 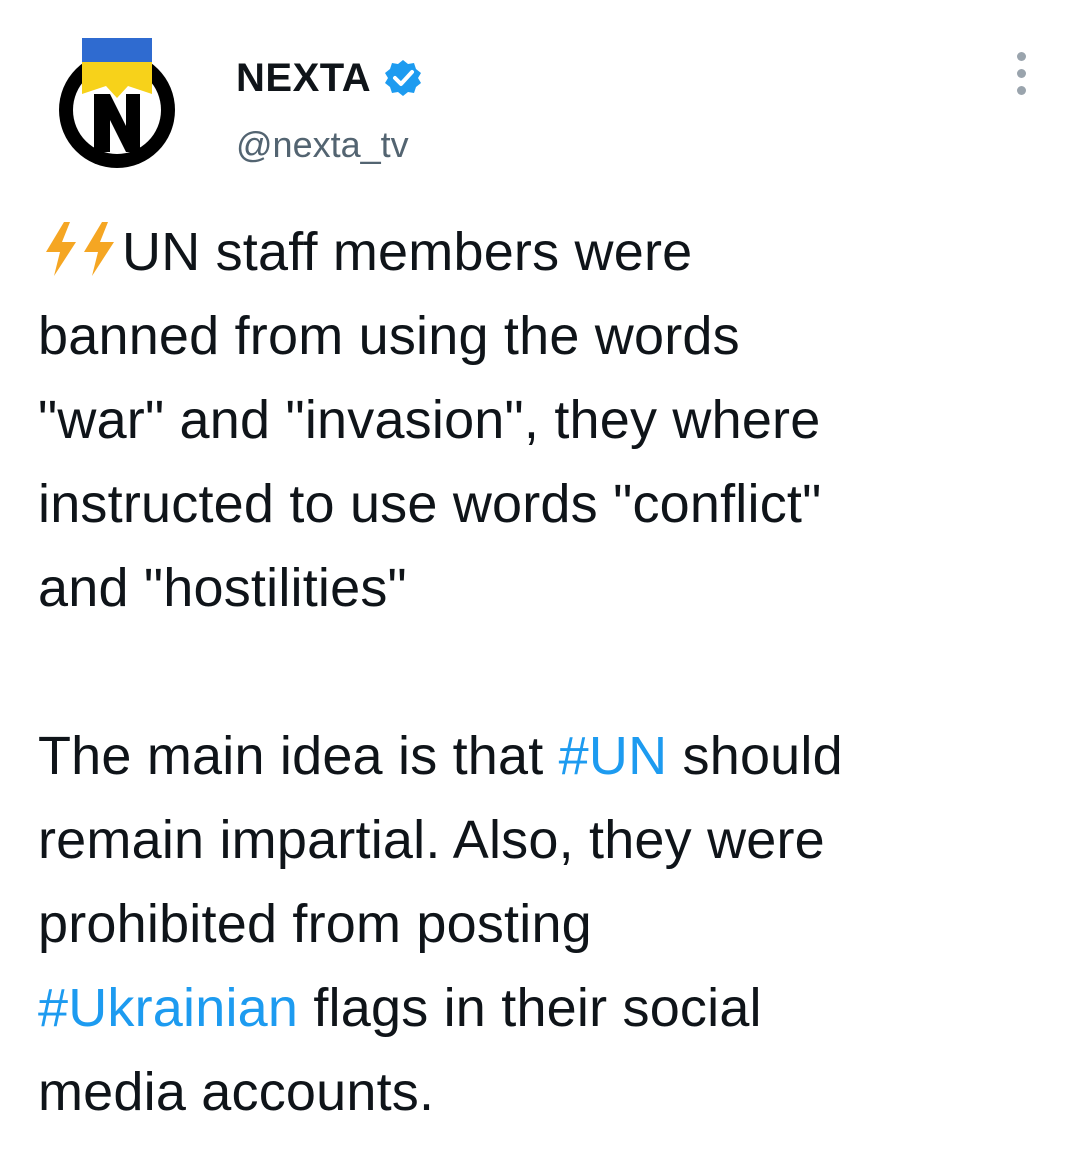 I want to click on hashtag-un-link: #UN, so click(x=613, y=756).